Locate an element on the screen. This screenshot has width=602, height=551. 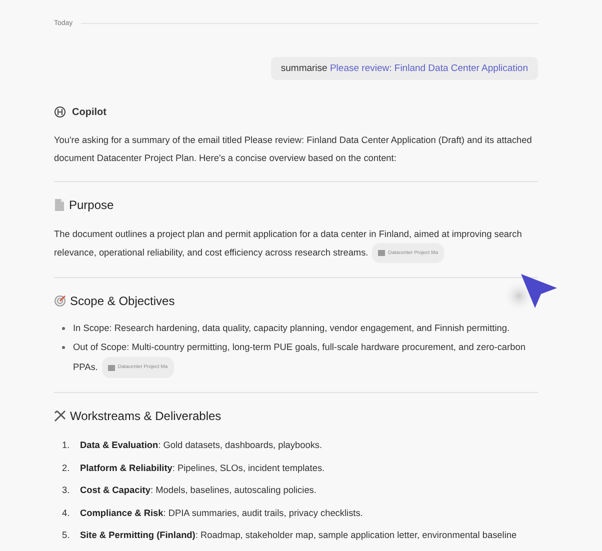
section-heading: Purpose is located at coordinates (91, 205).